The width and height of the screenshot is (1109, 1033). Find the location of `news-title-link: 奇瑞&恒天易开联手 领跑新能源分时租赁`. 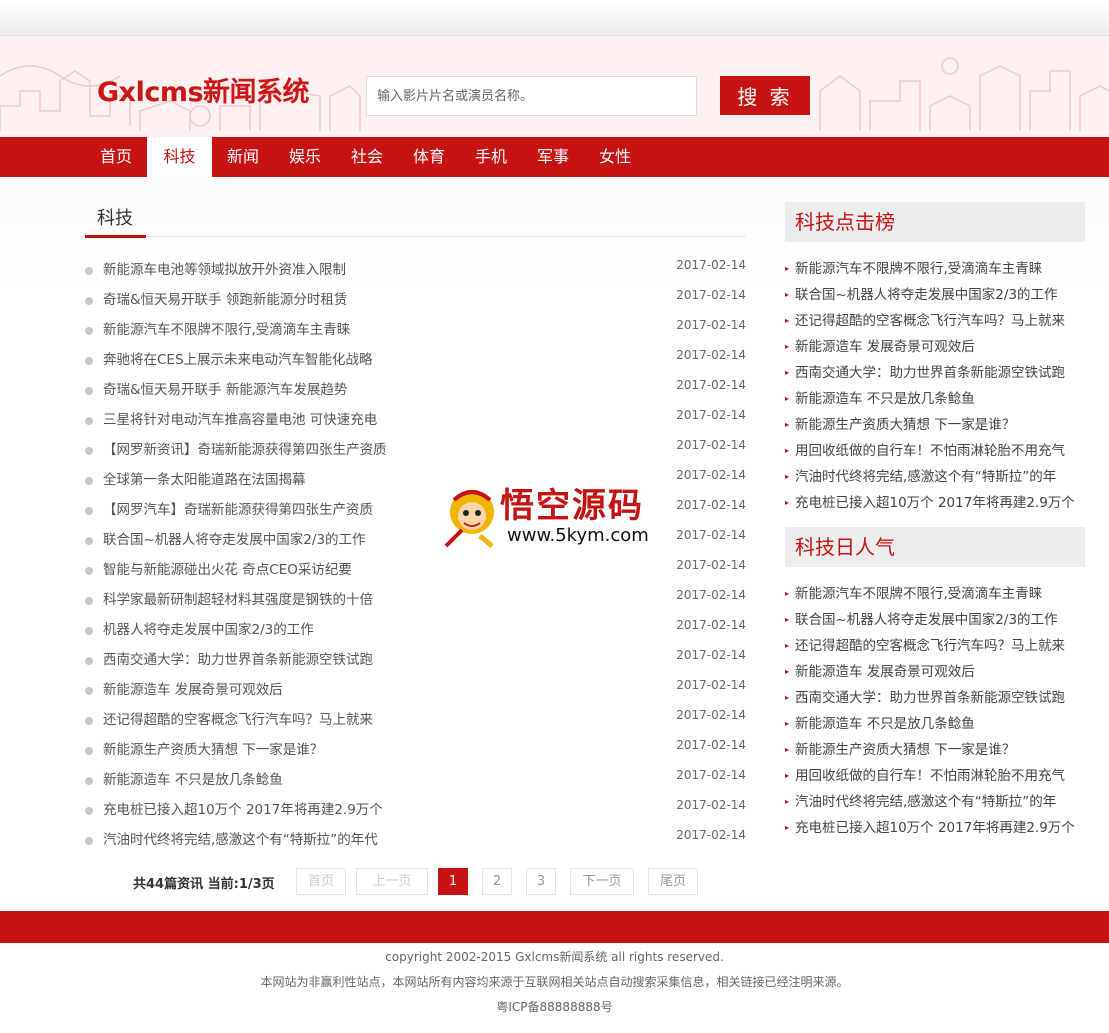

news-title-link: 奇瑞&恒天易开联手 领跑新能源分时租赁 is located at coordinates (225, 298).